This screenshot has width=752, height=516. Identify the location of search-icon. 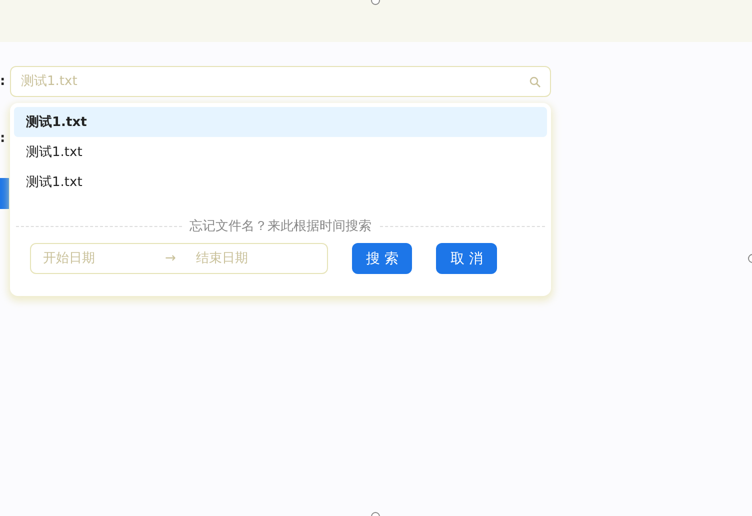
(535, 82).